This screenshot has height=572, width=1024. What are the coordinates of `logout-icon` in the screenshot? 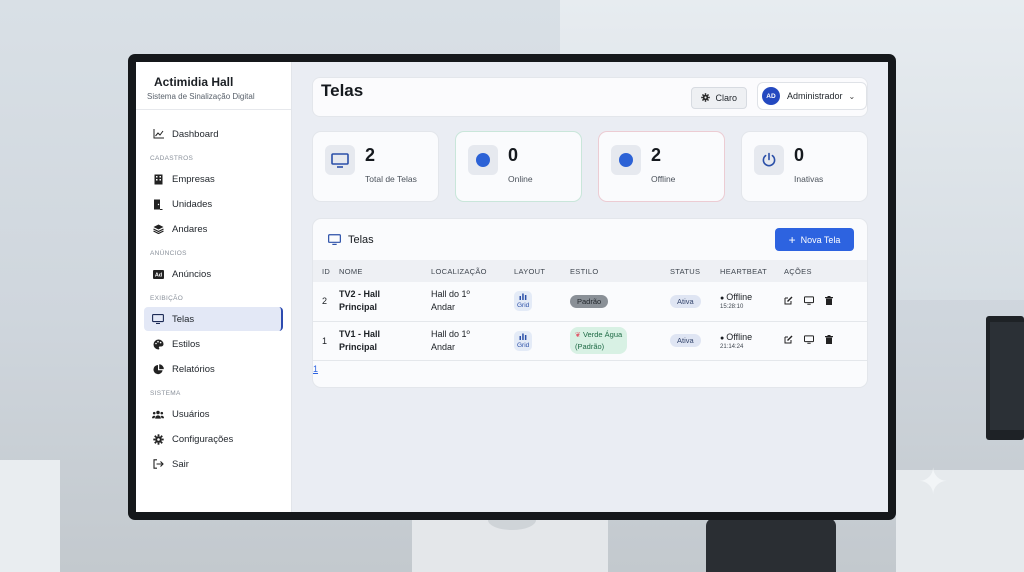 It's located at (158, 464).